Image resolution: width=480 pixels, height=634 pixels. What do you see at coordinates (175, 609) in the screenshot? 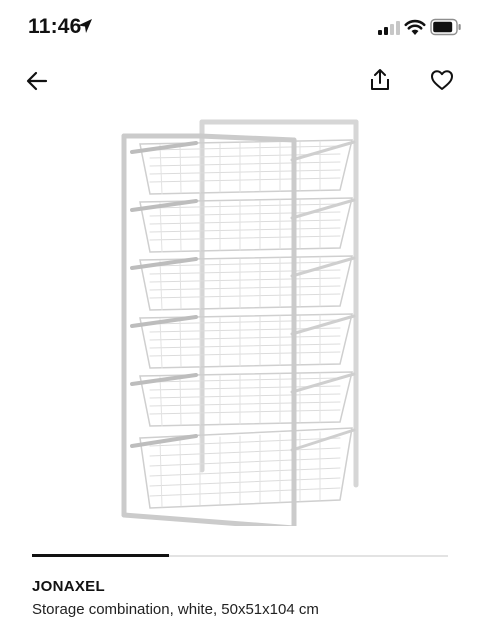
I see `product-description: Storage combination, white, 50x51x104 cm` at bounding box center [175, 609].